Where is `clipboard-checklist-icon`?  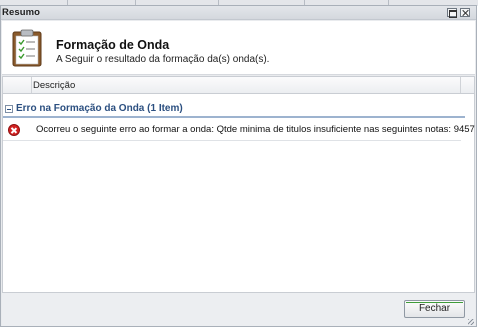 clipboard-checklist-icon is located at coordinates (27, 48).